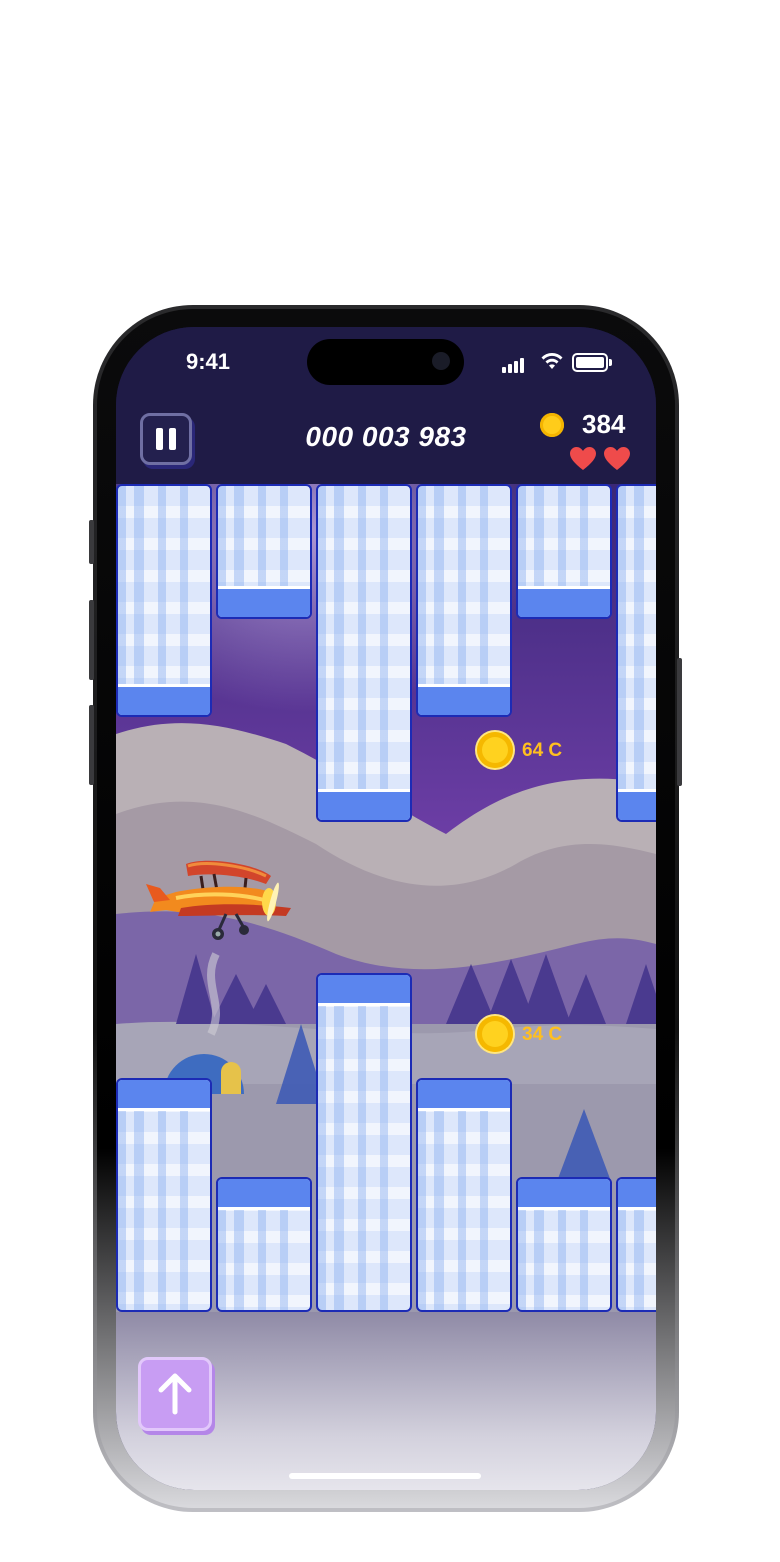 This screenshot has height=1562, width=780. I want to click on wifi-icon, so click(552, 361).